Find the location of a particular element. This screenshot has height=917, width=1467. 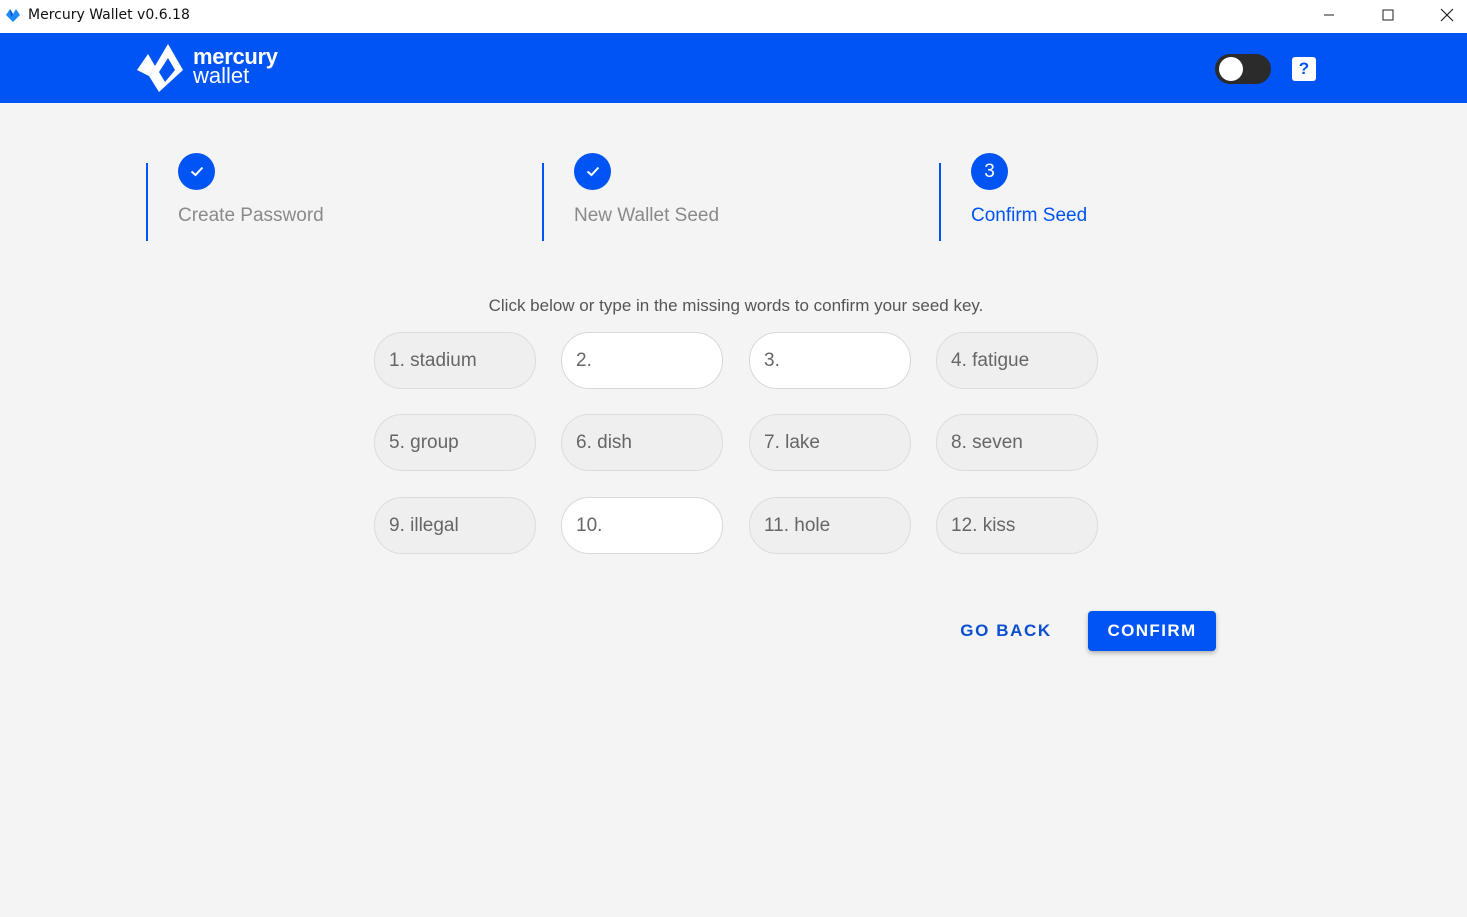

help-button: ? is located at coordinates (1304, 69).